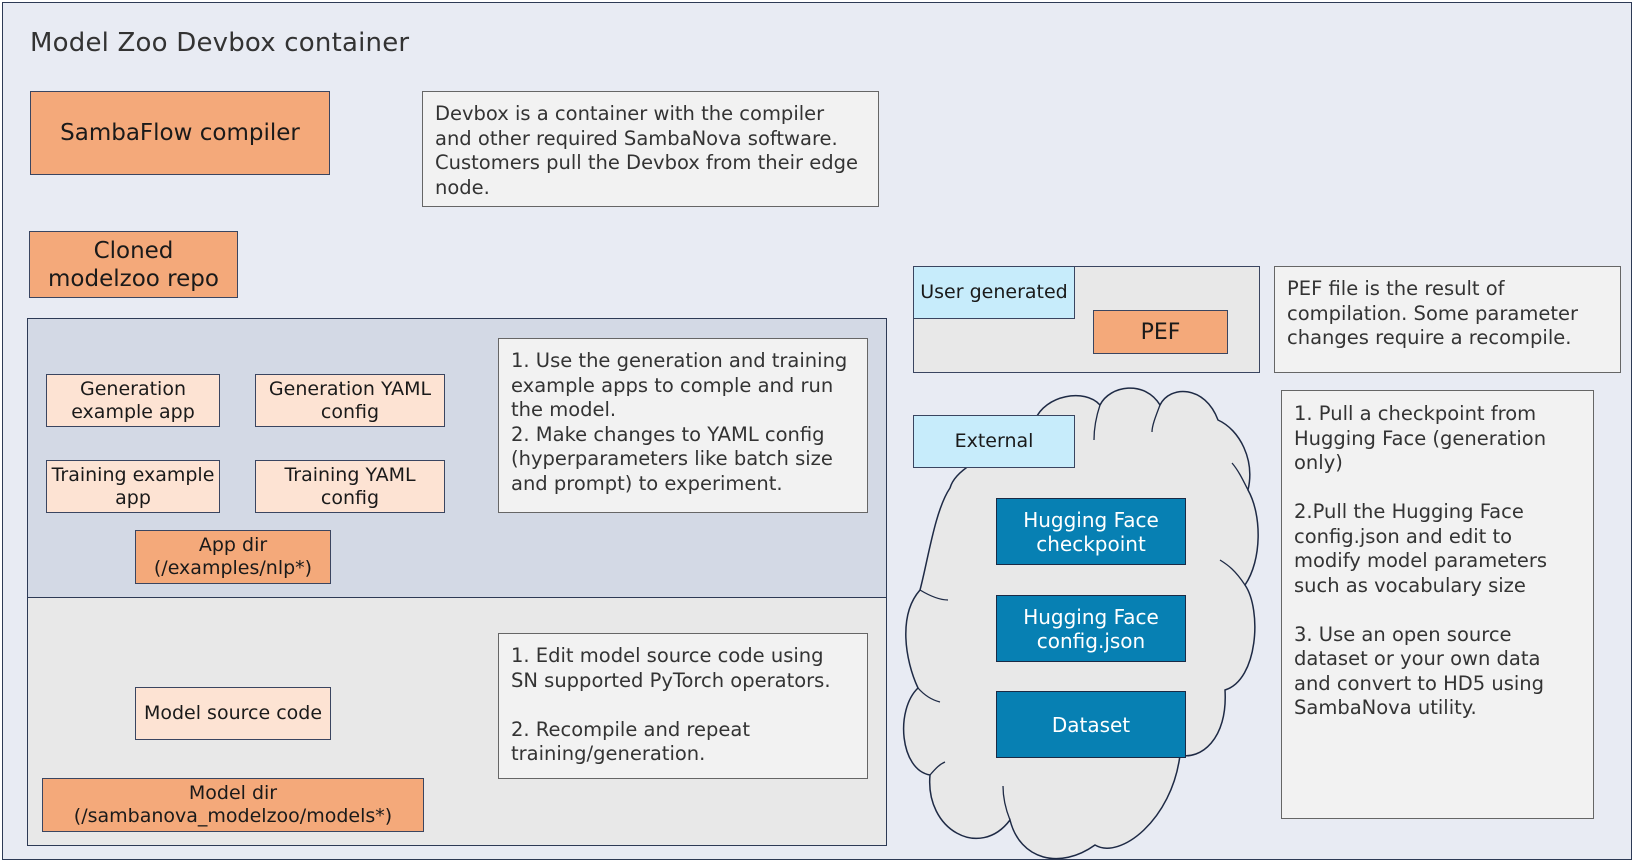 This screenshot has width=1636, height=863. What do you see at coordinates (1091, 724) in the screenshot?
I see `dataset-box: Dataset` at bounding box center [1091, 724].